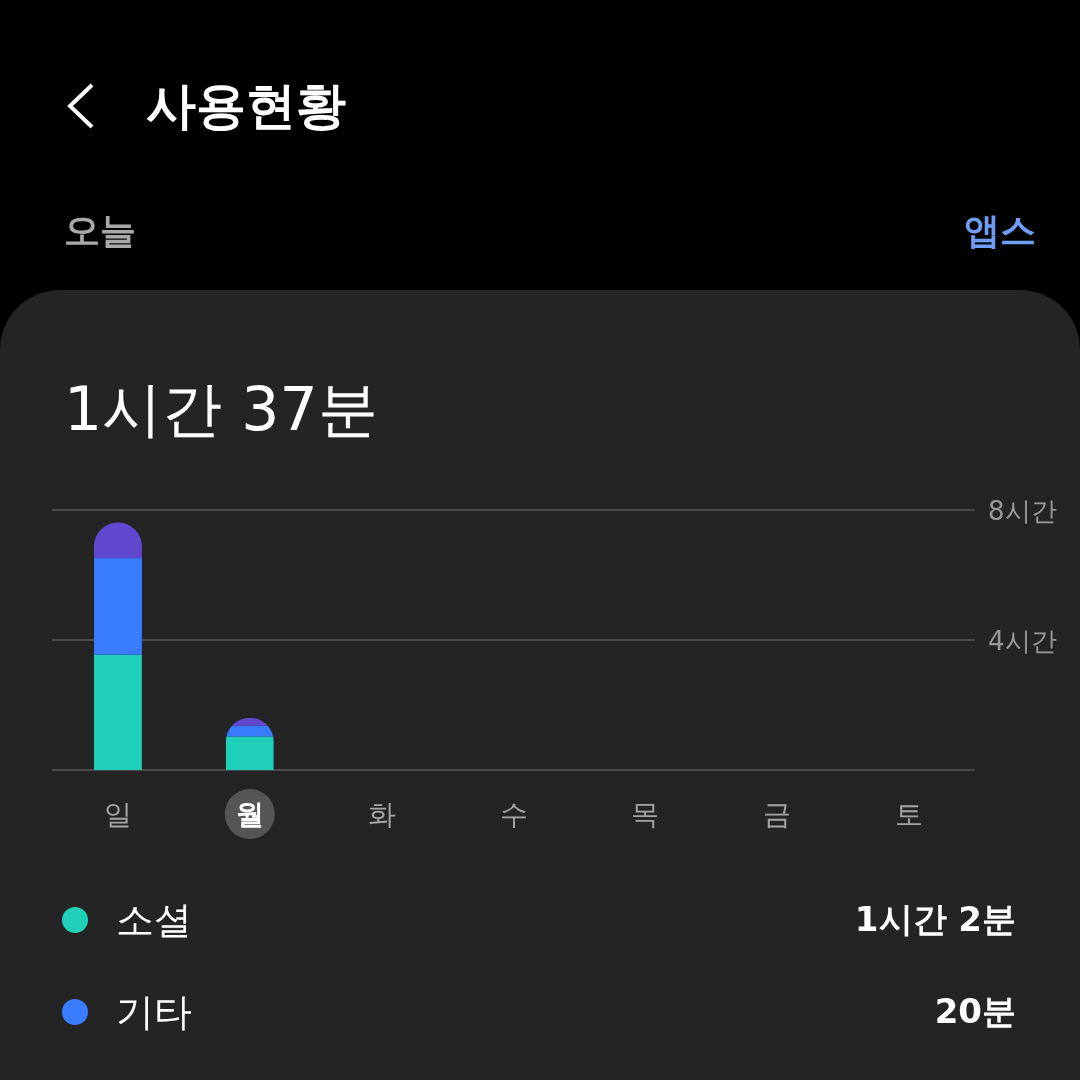  Describe the element at coordinates (1022, 641) in the screenshot. I see `axis-tick-label: 4시간` at that location.